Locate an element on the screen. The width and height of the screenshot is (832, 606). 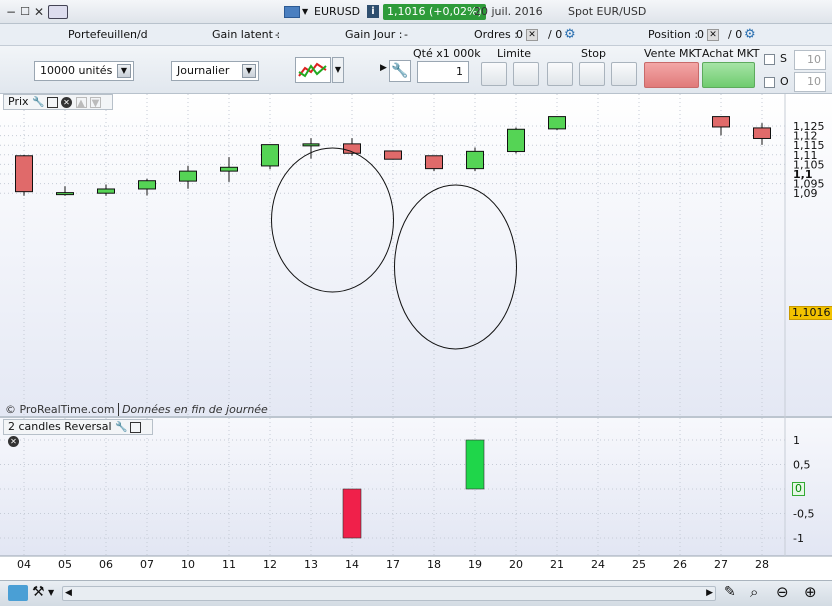
stop-checkbox is located at coordinates (769, 59).